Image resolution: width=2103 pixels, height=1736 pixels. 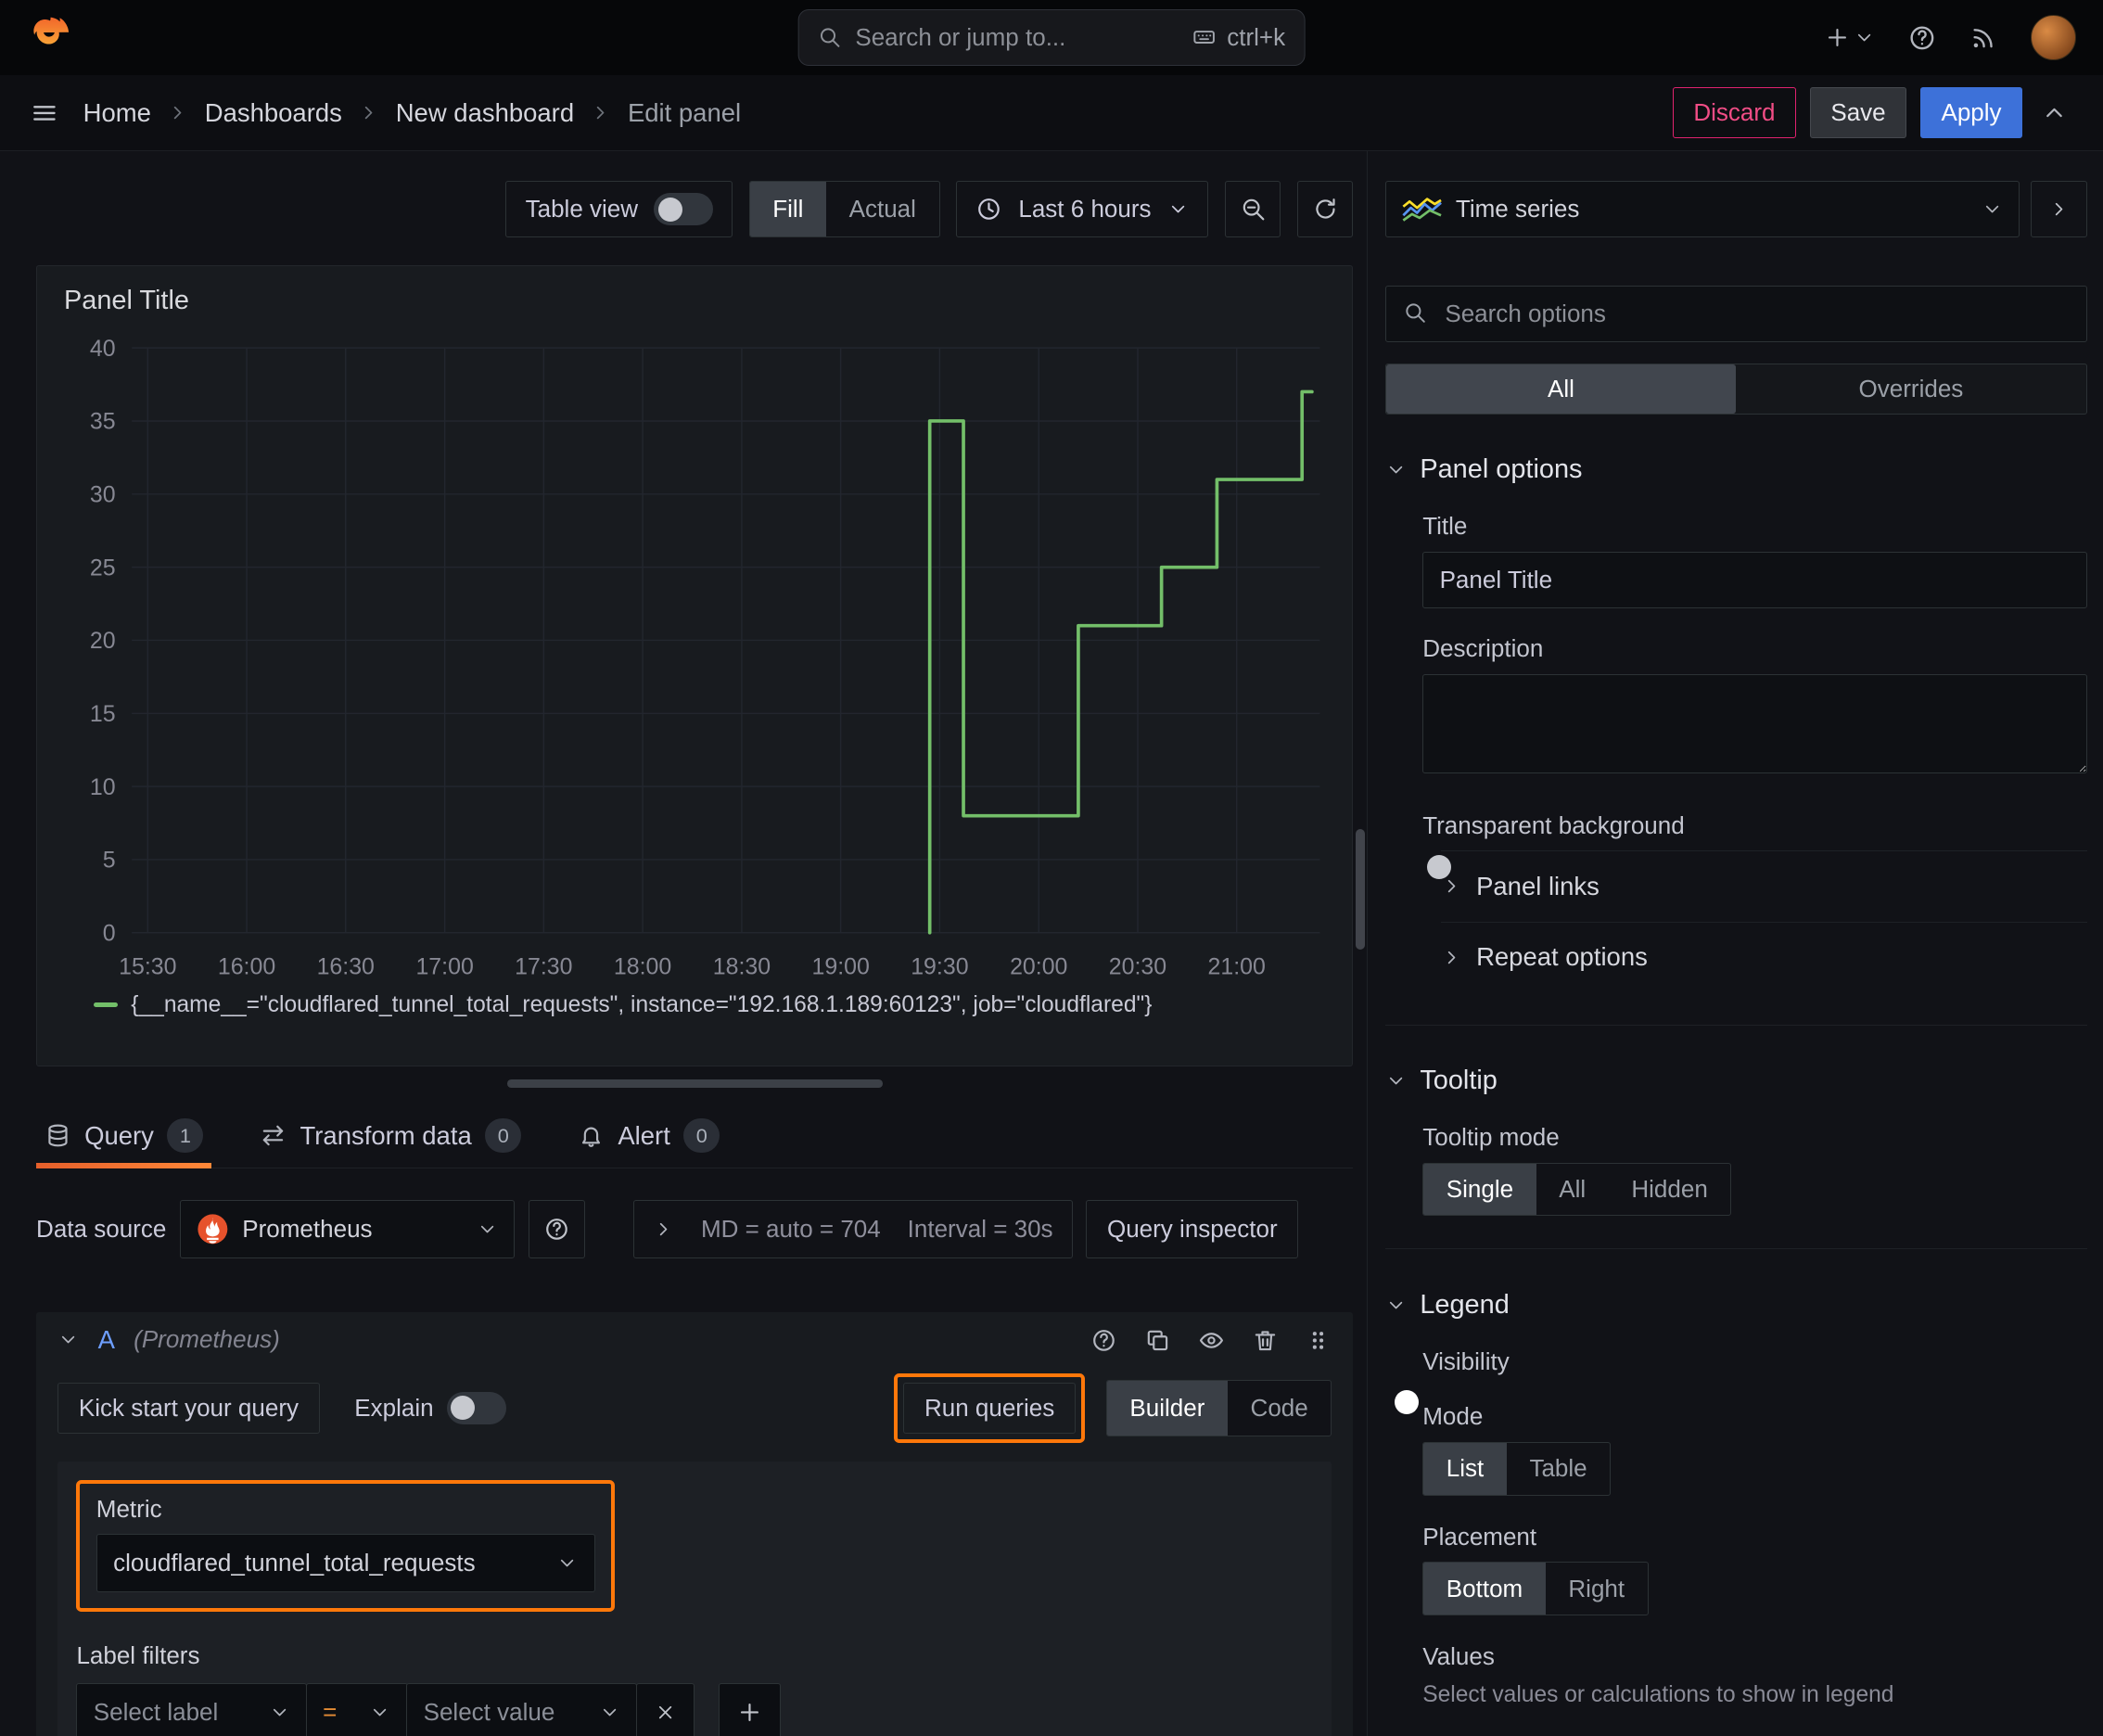 I want to click on fill-option: Fill, so click(x=788, y=209).